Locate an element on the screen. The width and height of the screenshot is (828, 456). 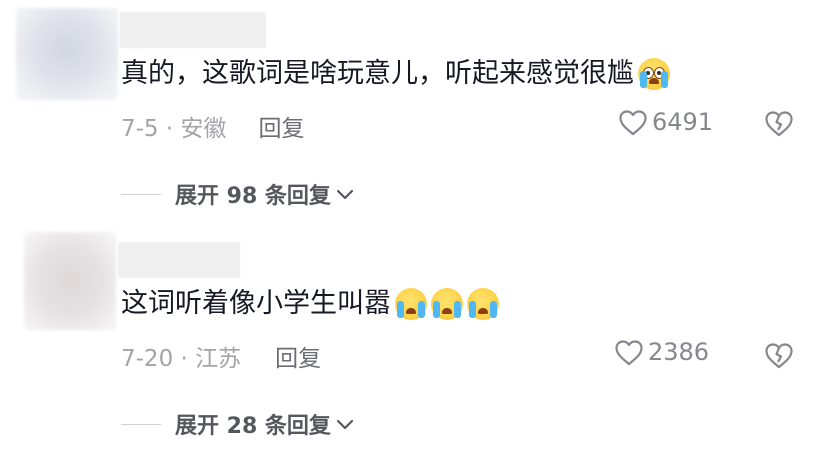
expand-replies-button: 展开 98 条回复 is located at coordinates (238, 194).